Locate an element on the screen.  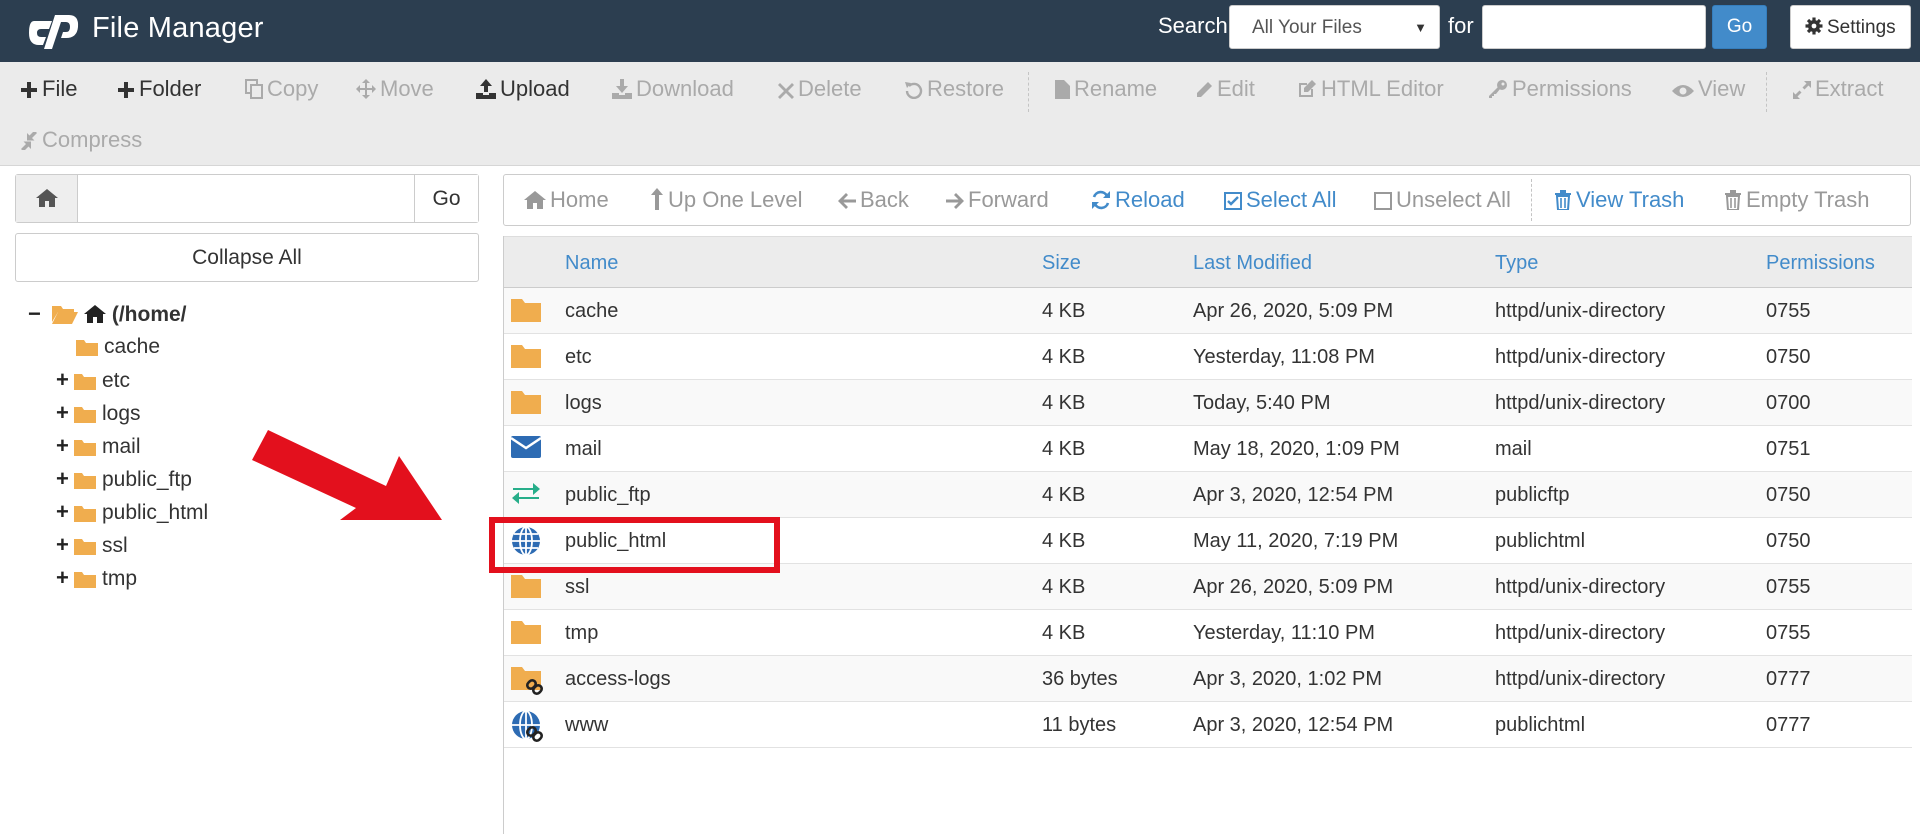
cell-modified: May 18, 2020, 1:09 PM is located at coordinates (1296, 449).